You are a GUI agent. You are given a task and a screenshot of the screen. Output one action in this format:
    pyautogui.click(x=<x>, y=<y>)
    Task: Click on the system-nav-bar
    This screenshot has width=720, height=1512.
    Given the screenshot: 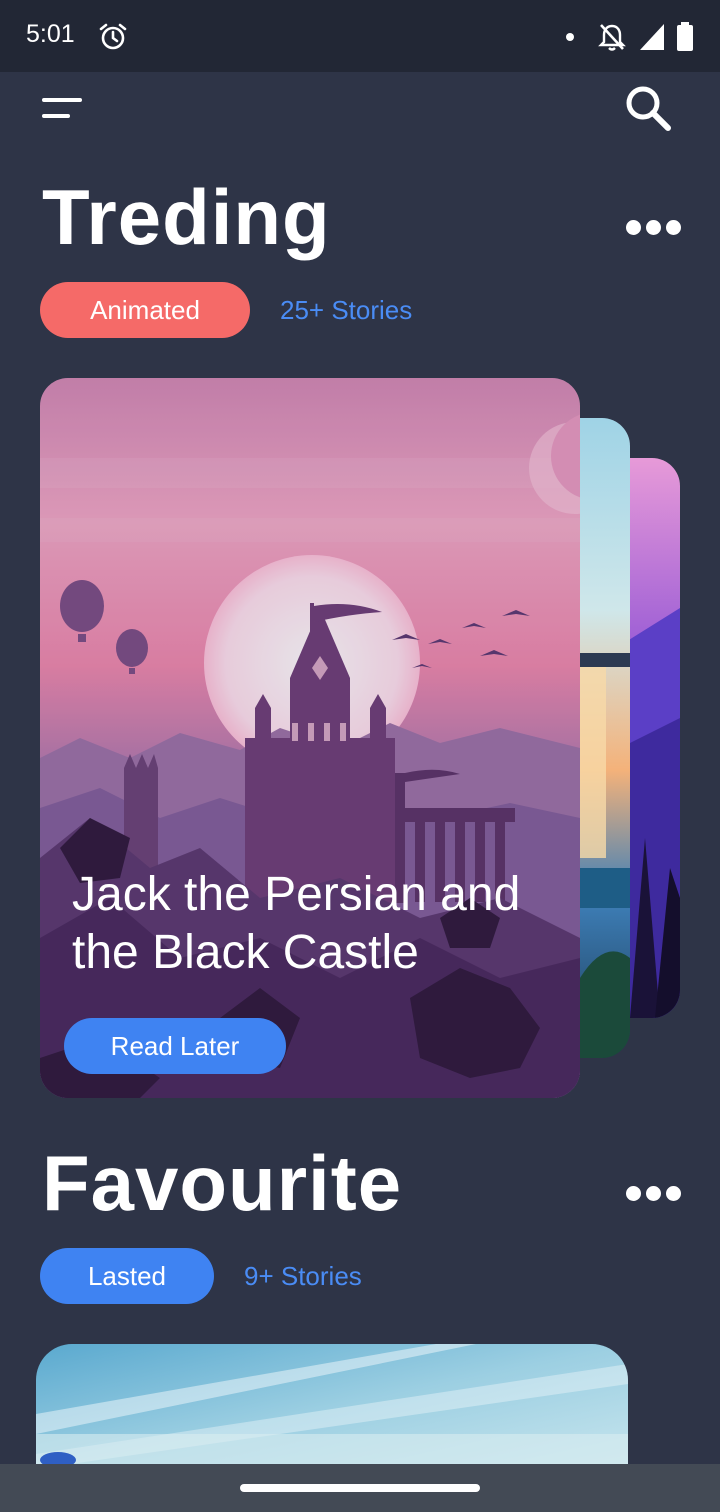 What is the action you would take?
    pyautogui.click(x=360, y=1488)
    